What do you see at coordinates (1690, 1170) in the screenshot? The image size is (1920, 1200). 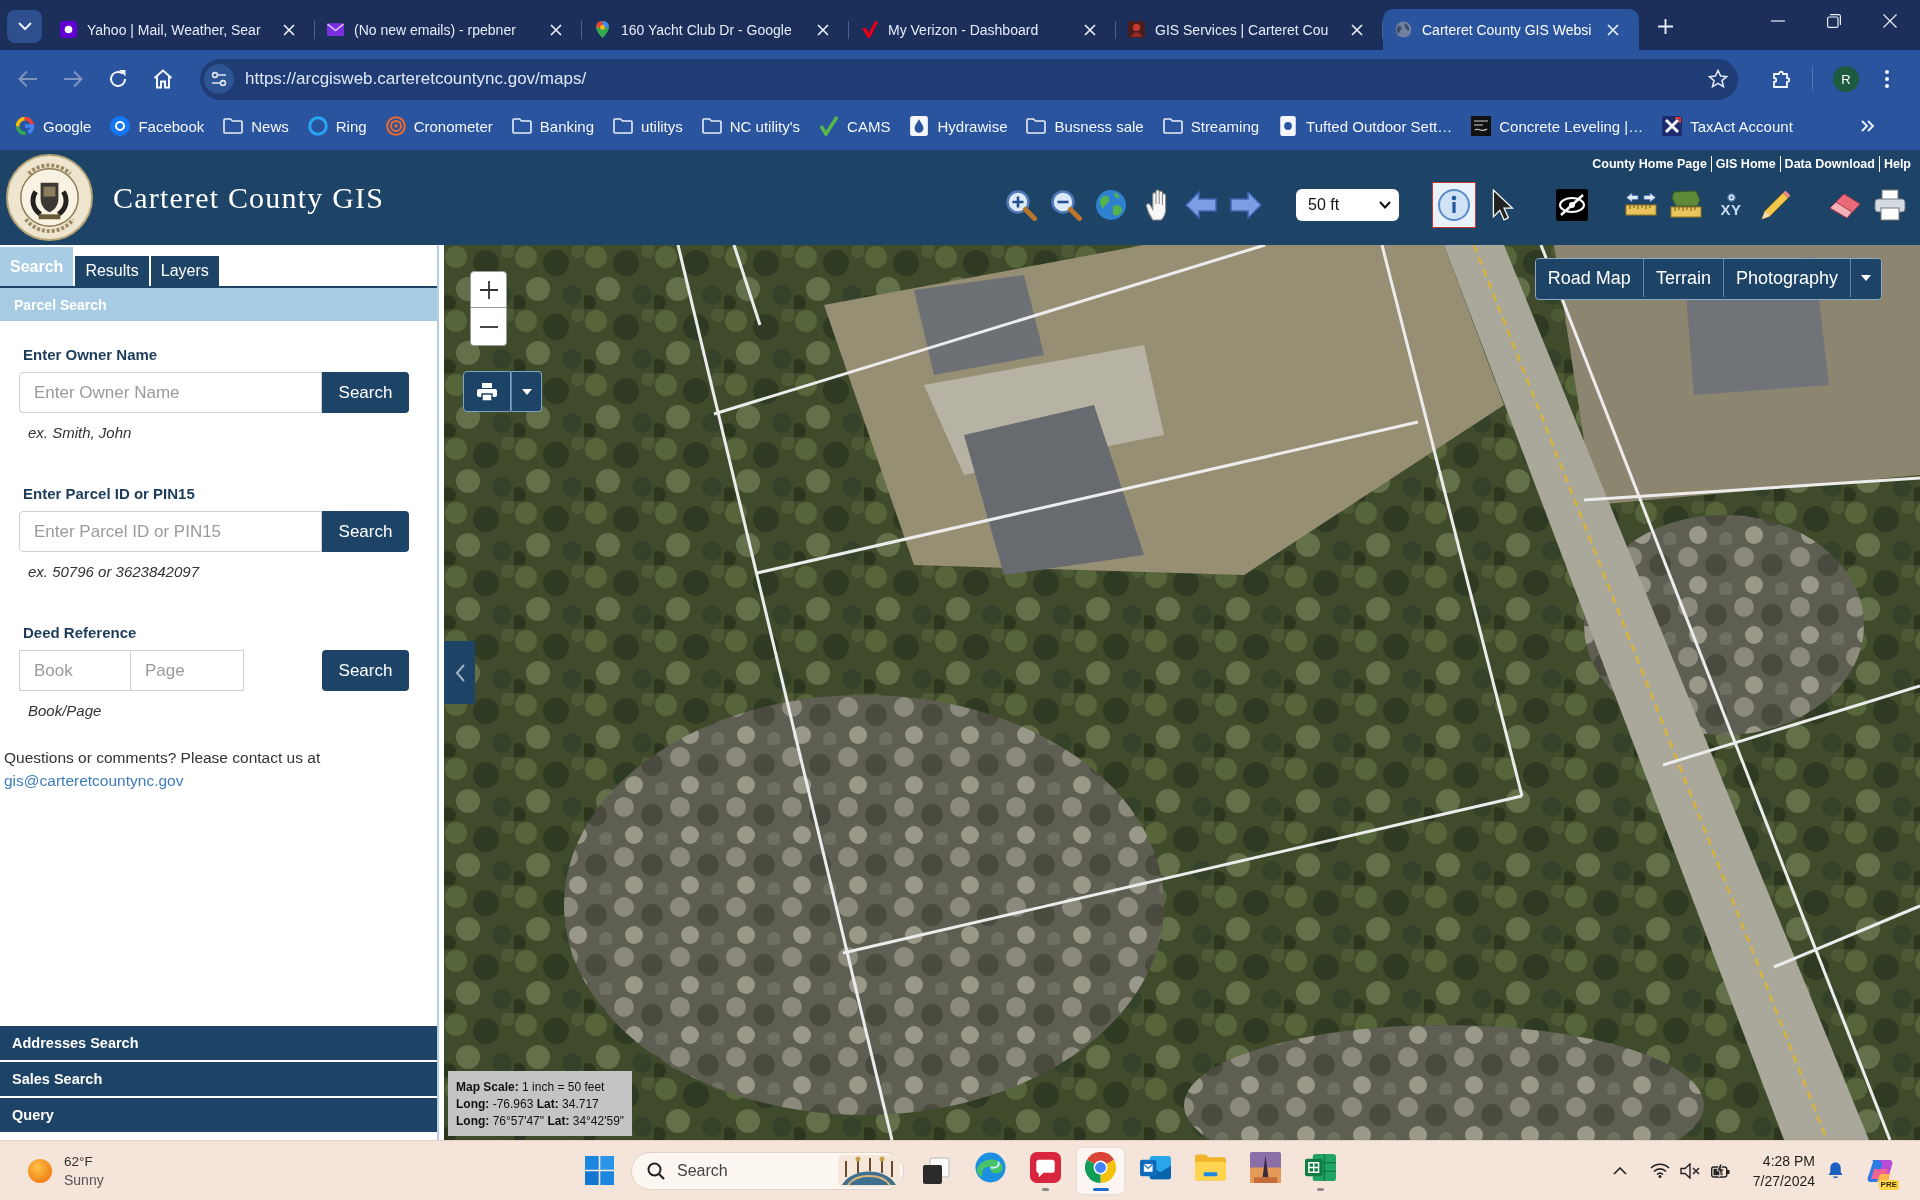 I see `speaker-icon` at bounding box center [1690, 1170].